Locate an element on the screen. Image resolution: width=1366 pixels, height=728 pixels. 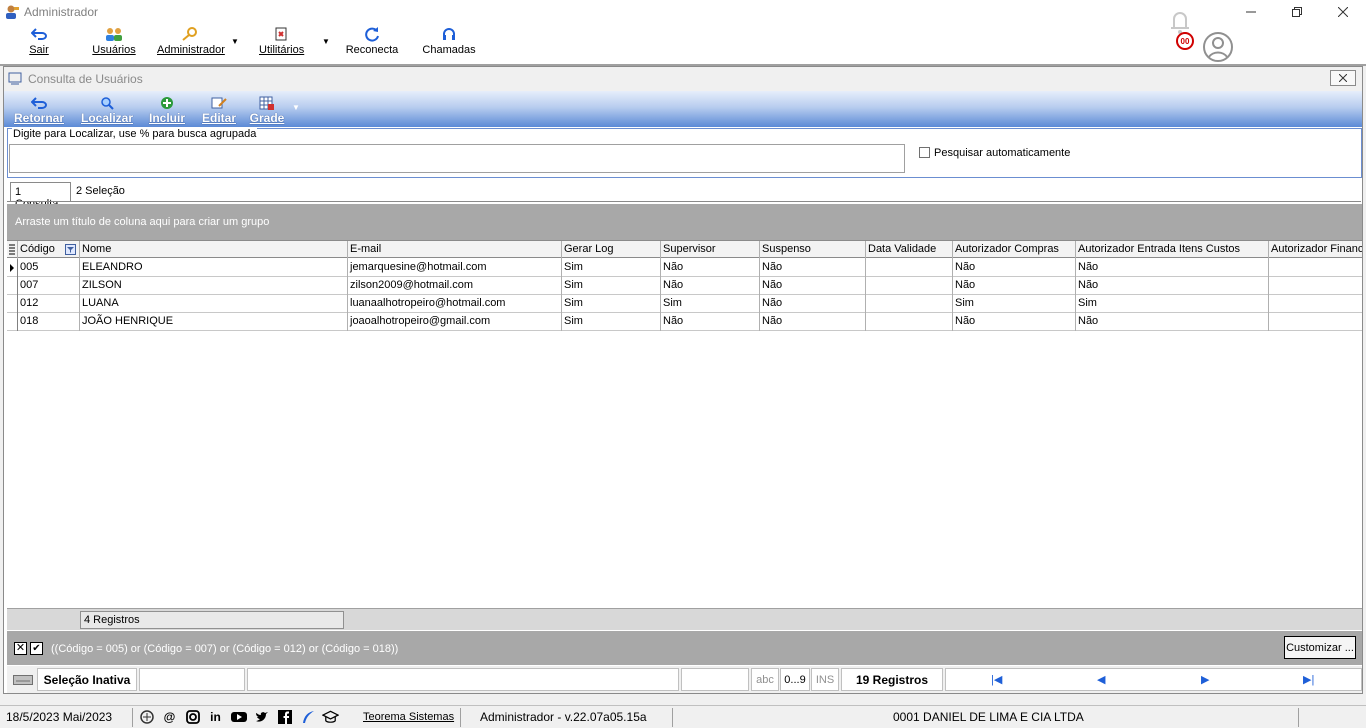
twitter-icon is located at coordinates (261, 716).